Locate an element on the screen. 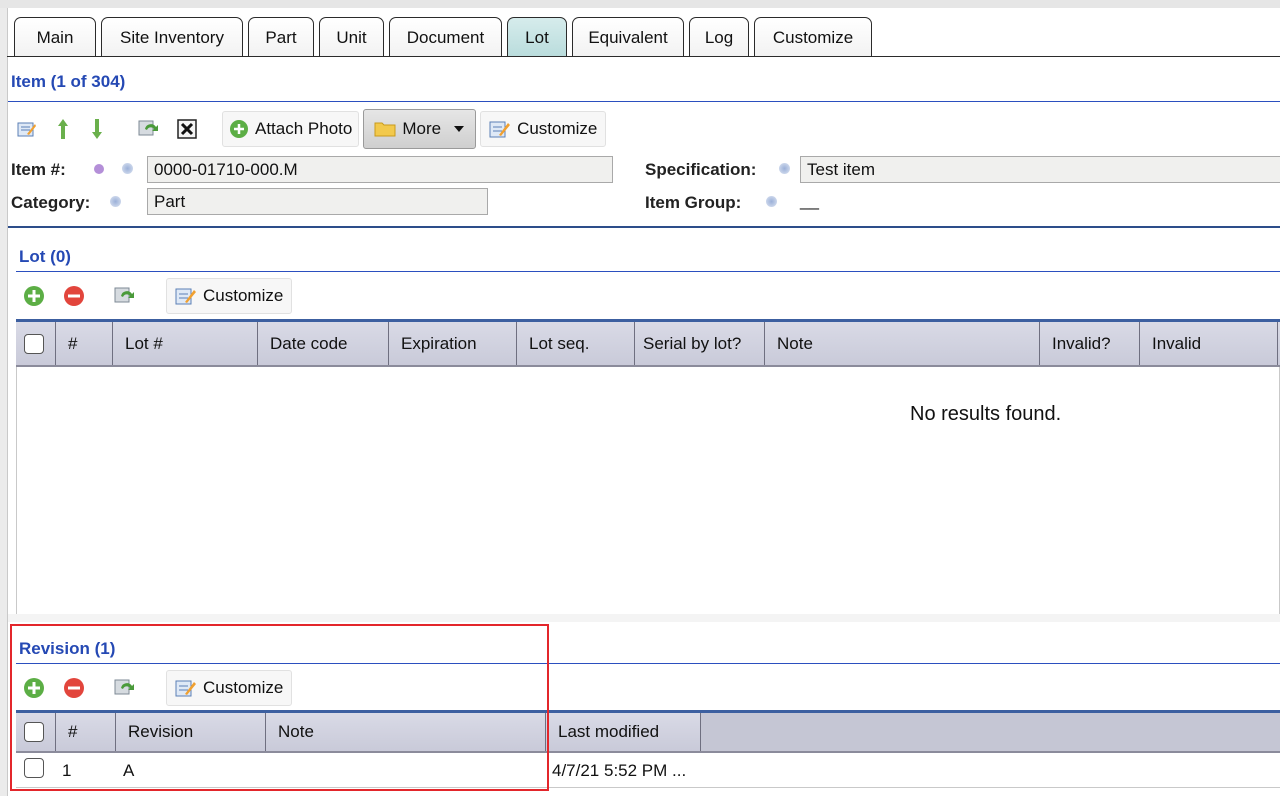 This screenshot has width=1280, height=796. refresh-icon is located at coordinates (148, 129).